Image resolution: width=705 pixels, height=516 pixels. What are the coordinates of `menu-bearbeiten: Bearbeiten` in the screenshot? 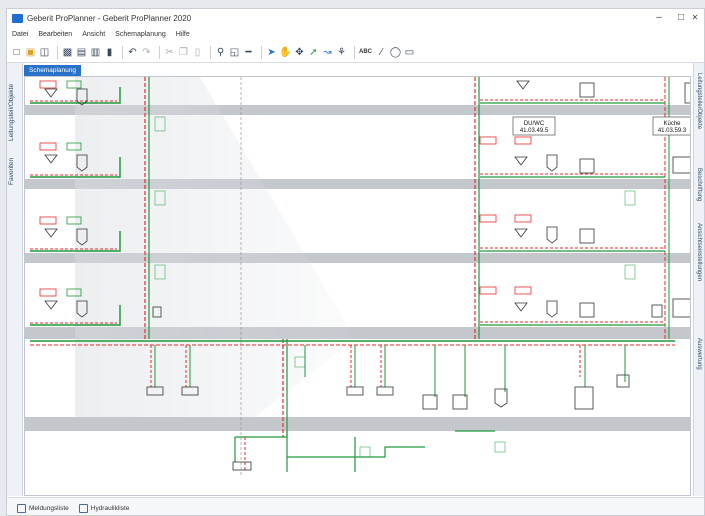 It's located at (55, 34).